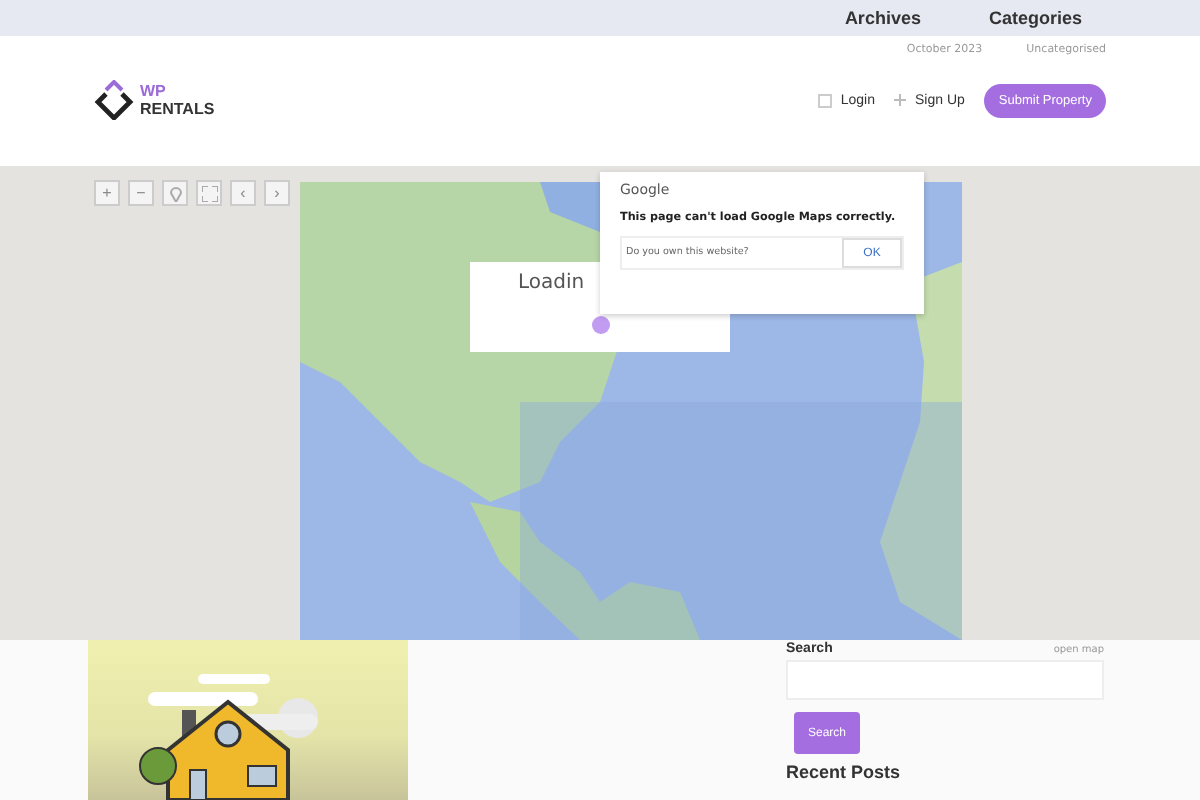  I want to click on logo-text: RENTALS, so click(177, 109).